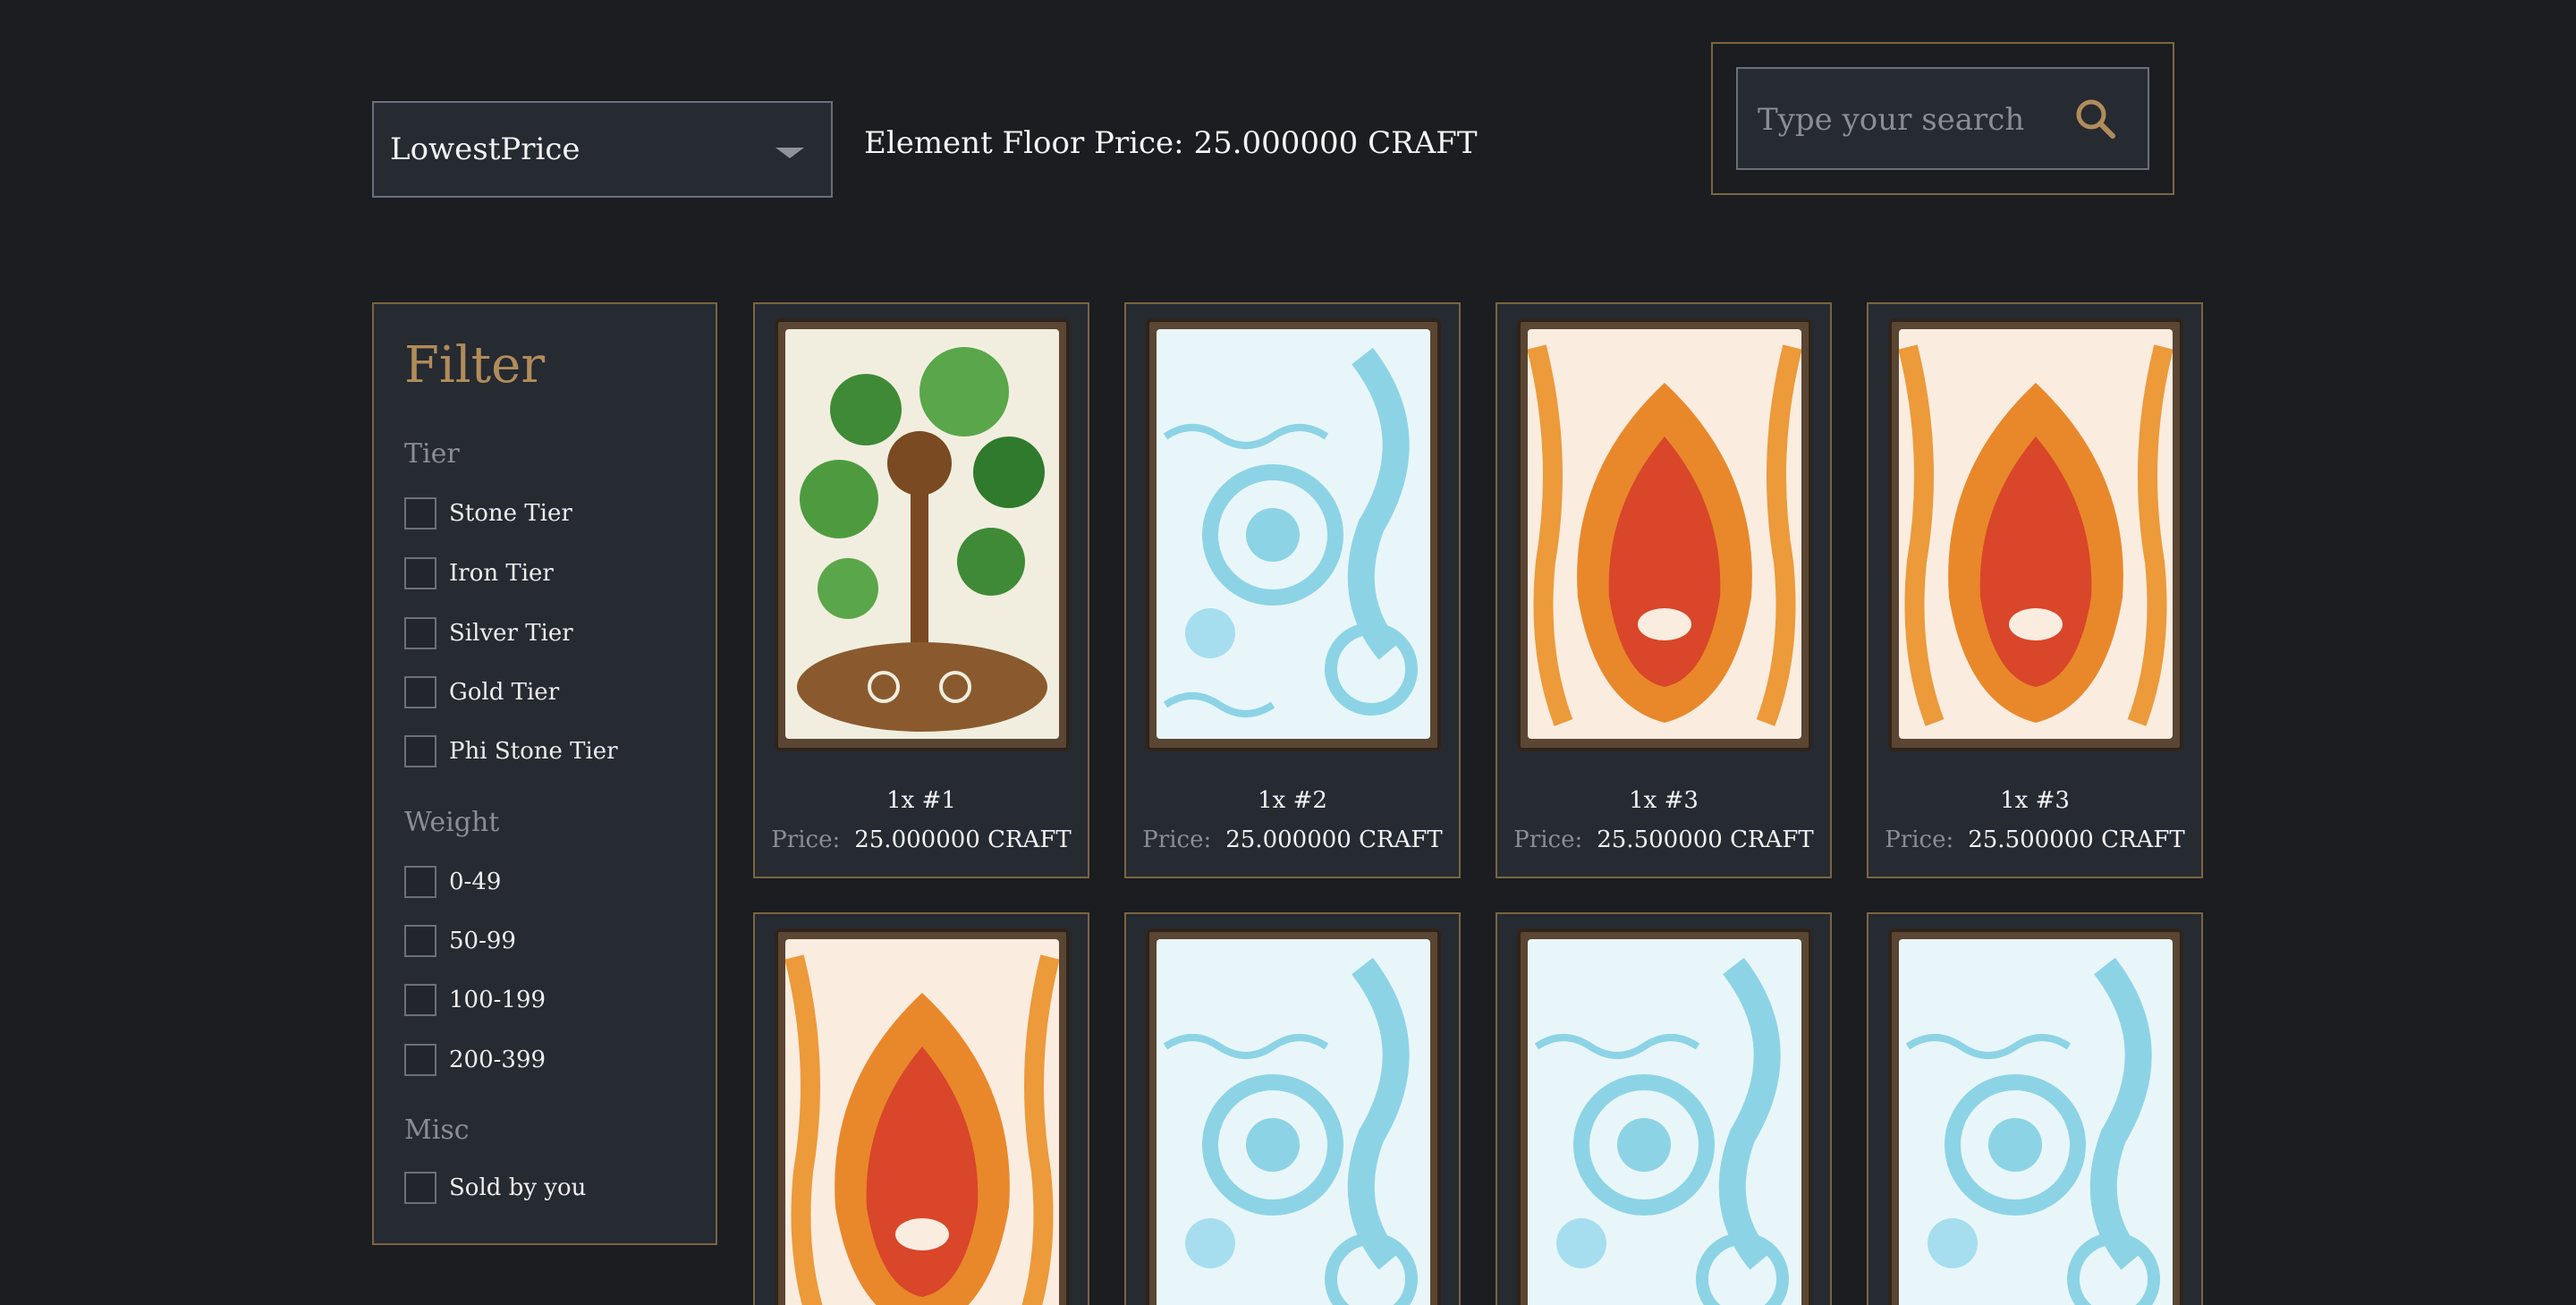  I want to click on sort-selected-value: LowestPrice, so click(485, 149).